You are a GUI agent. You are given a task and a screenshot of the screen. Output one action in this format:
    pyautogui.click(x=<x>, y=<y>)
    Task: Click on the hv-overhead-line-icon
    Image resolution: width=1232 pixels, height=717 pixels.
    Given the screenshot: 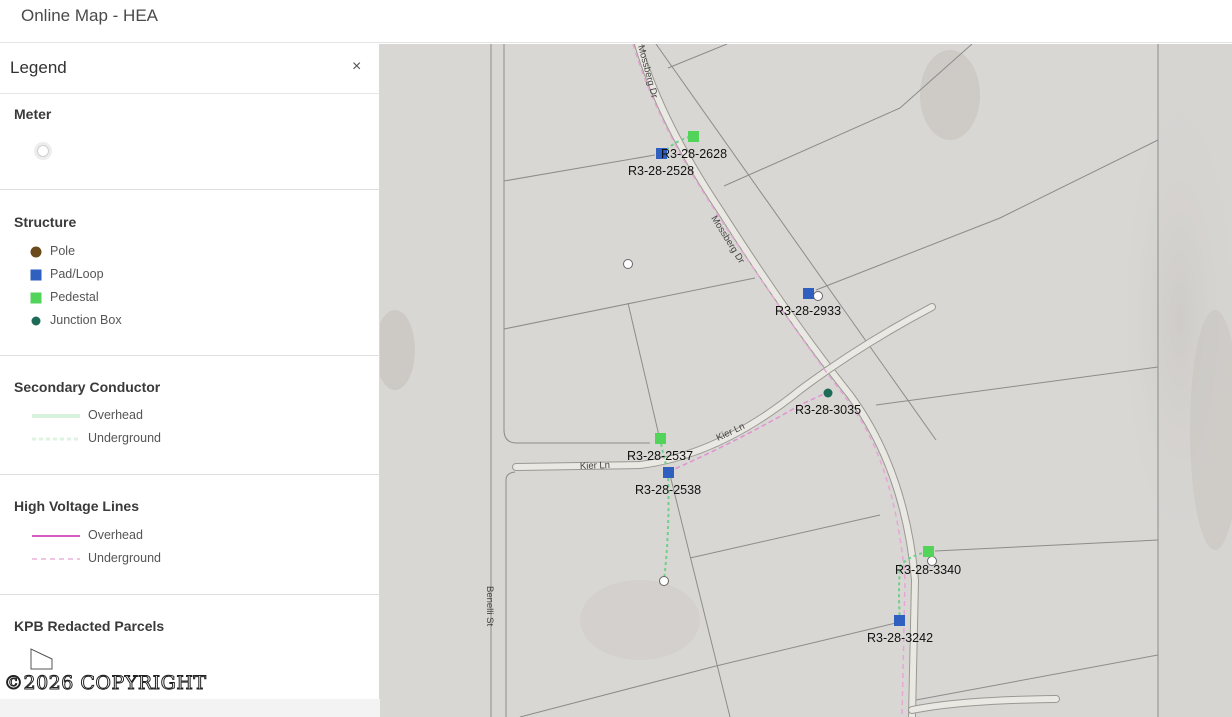 What is the action you would take?
    pyautogui.click(x=56, y=536)
    